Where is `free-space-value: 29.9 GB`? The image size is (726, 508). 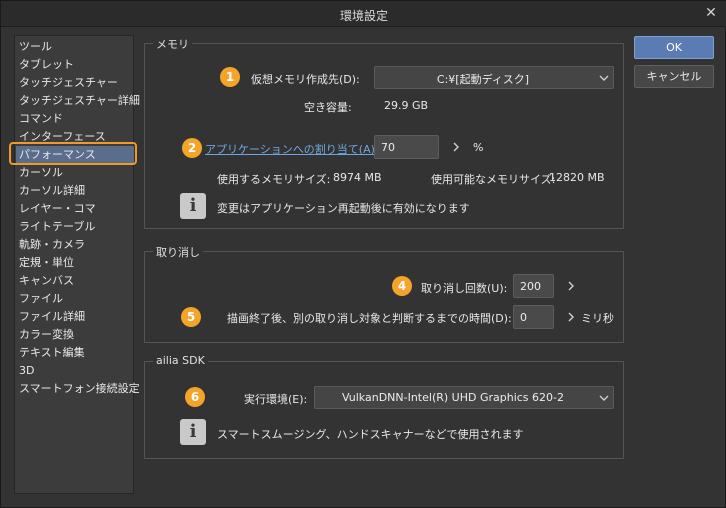 free-space-value: 29.9 GB is located at coordinates (406, 105).